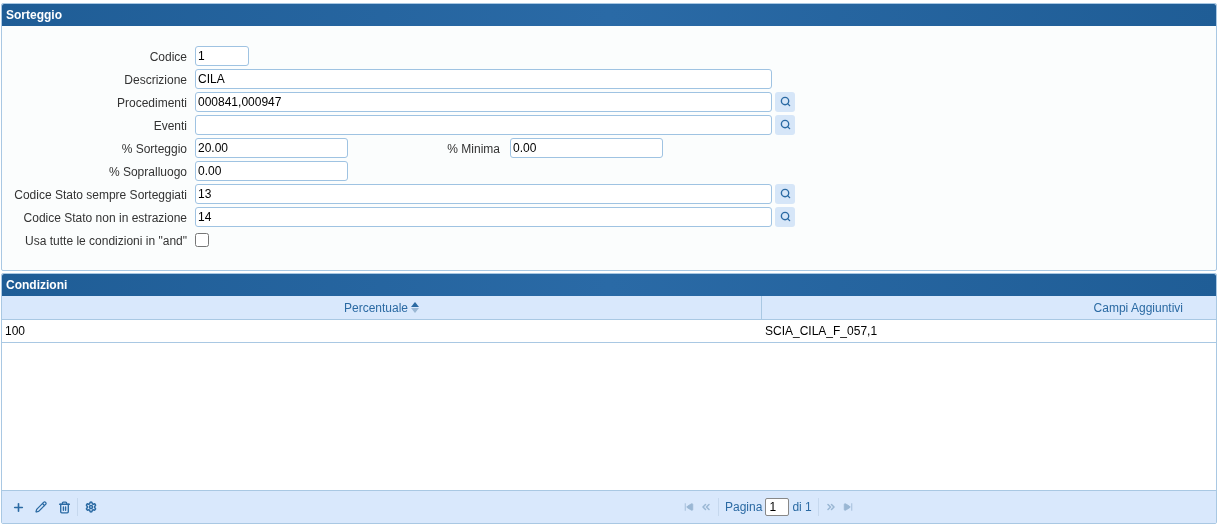 The height and width of the screenshot is (529, 1218). What do you see at coordinates (147, 171) in the screenshot?
I see `field-label: % Sopralluogo` at bounding box center [147, 171].